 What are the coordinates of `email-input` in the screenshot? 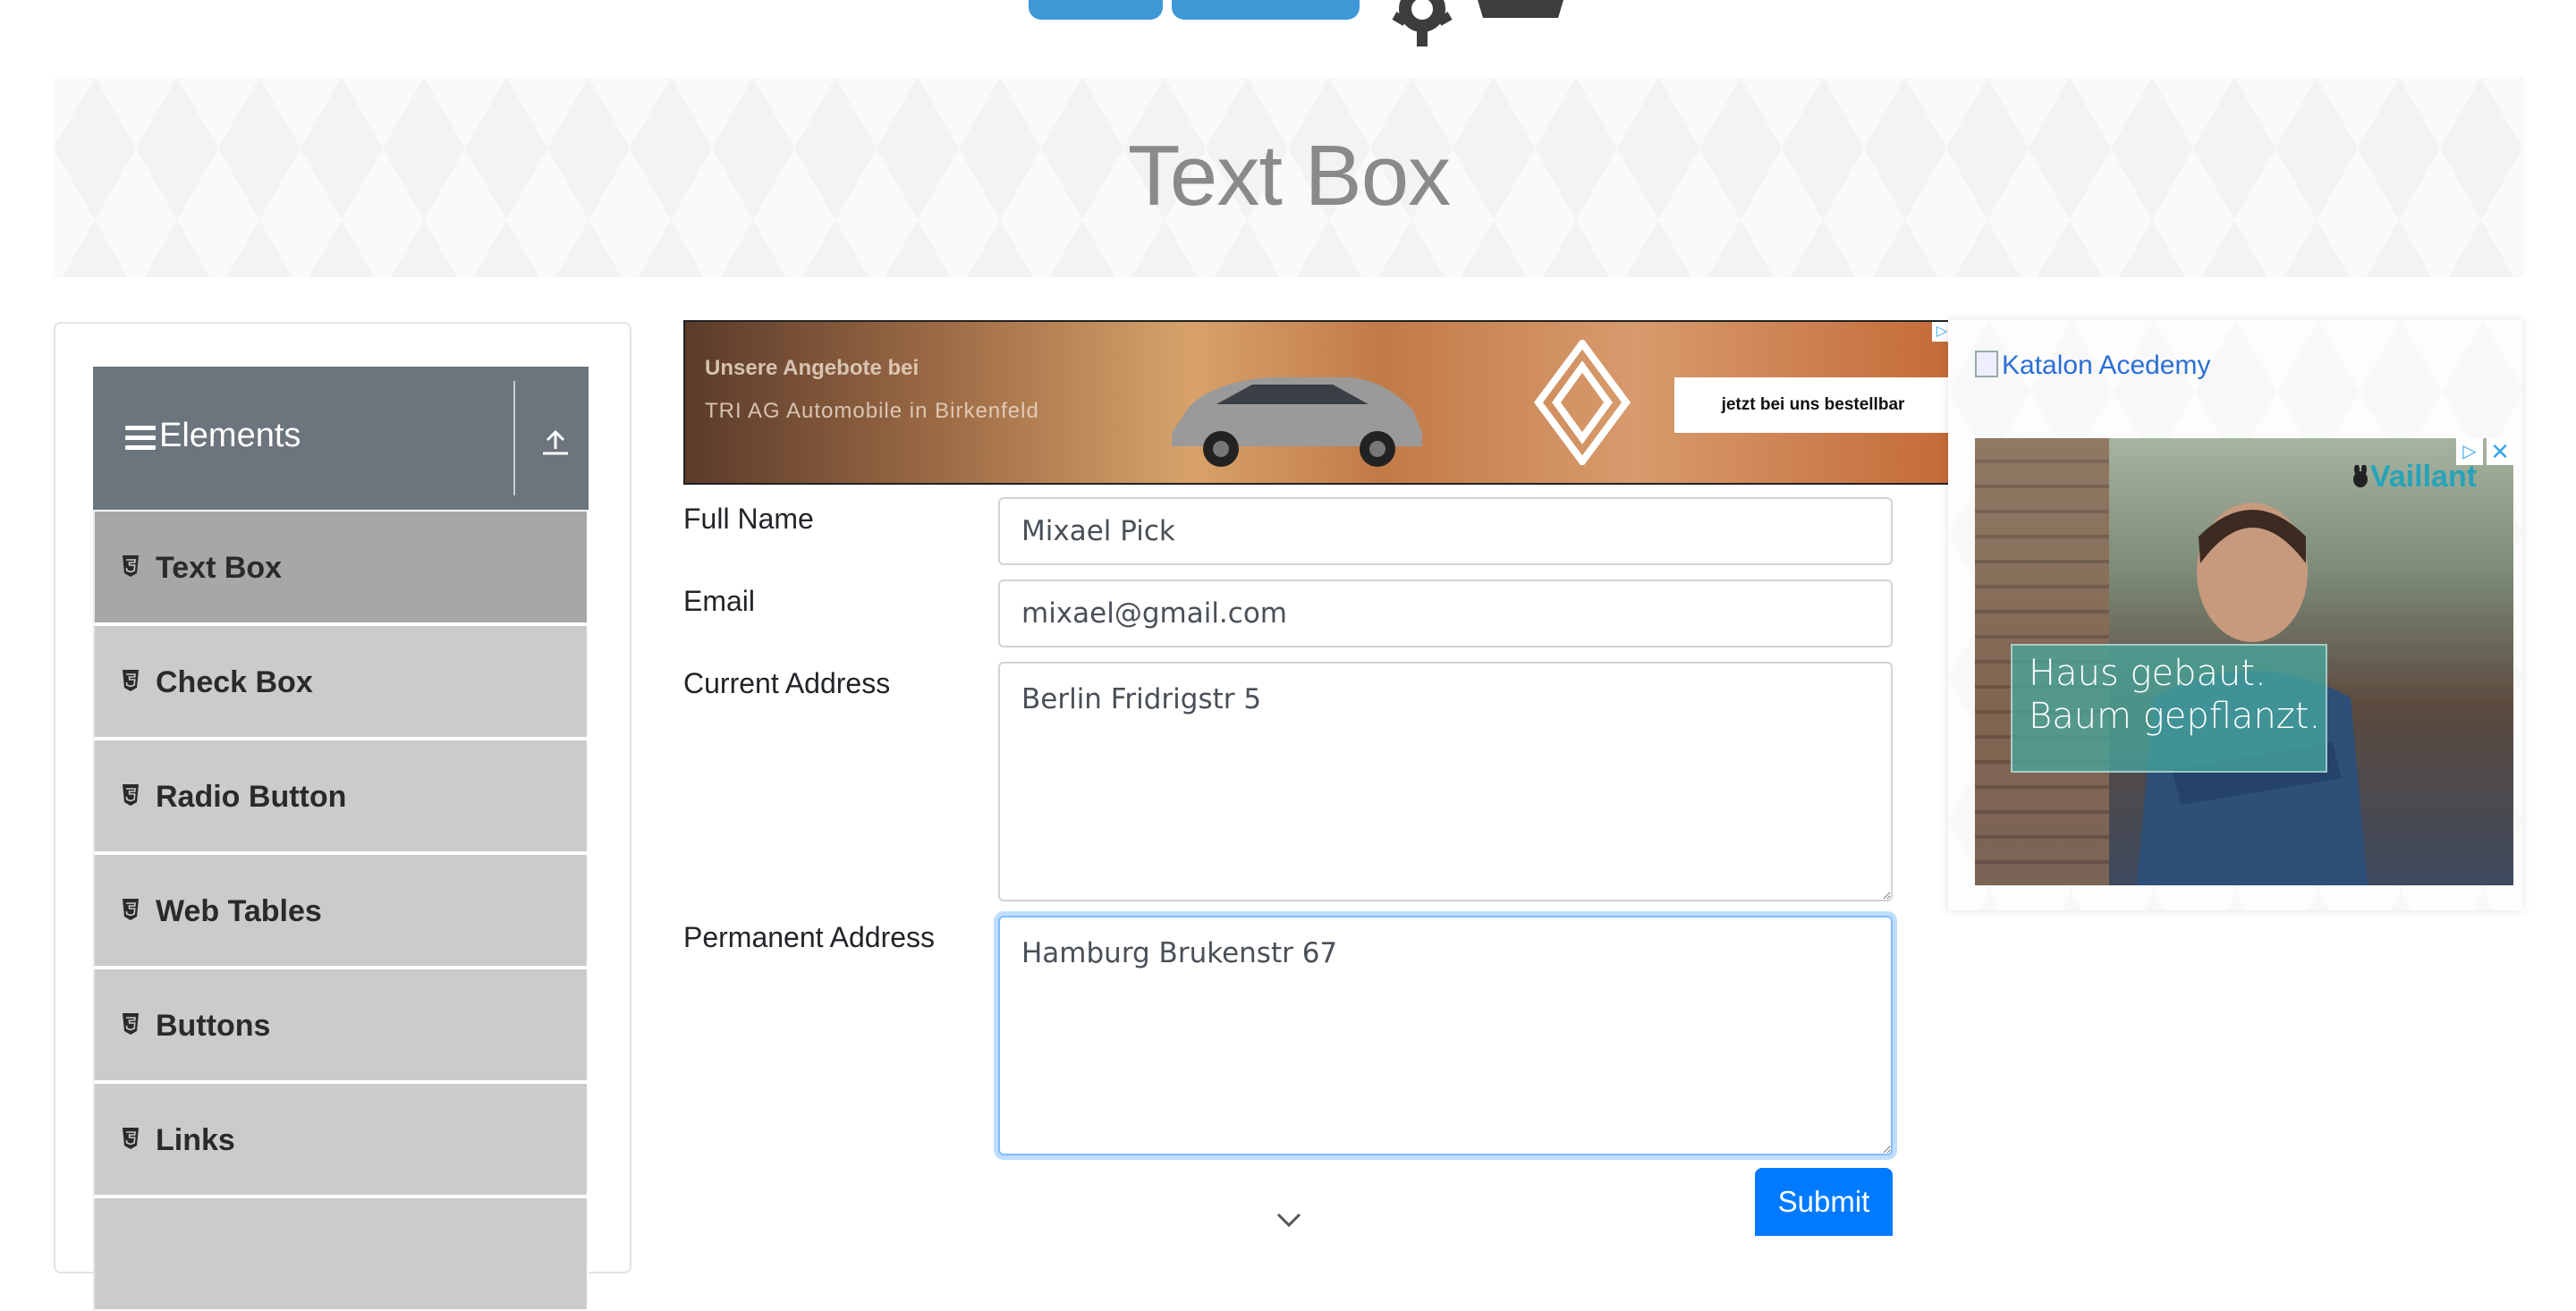 It's located at (1445, 613).